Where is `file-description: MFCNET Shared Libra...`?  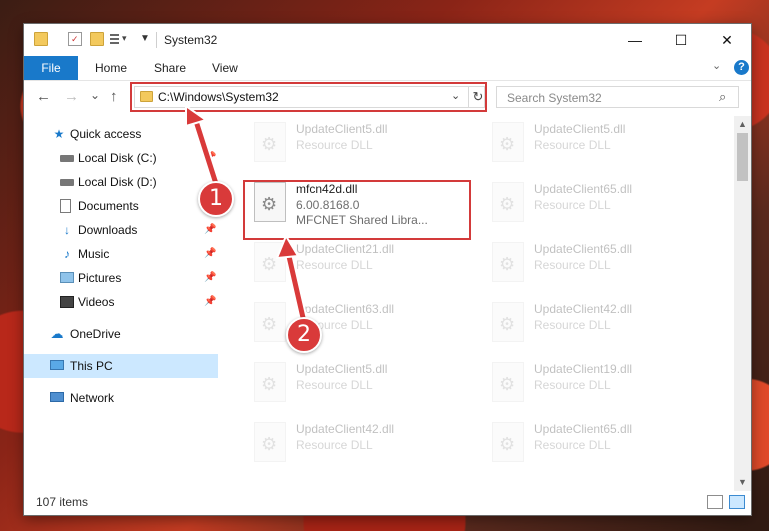 file-description: MFCNET Shared Libra... is located at coordinates (362, 220).